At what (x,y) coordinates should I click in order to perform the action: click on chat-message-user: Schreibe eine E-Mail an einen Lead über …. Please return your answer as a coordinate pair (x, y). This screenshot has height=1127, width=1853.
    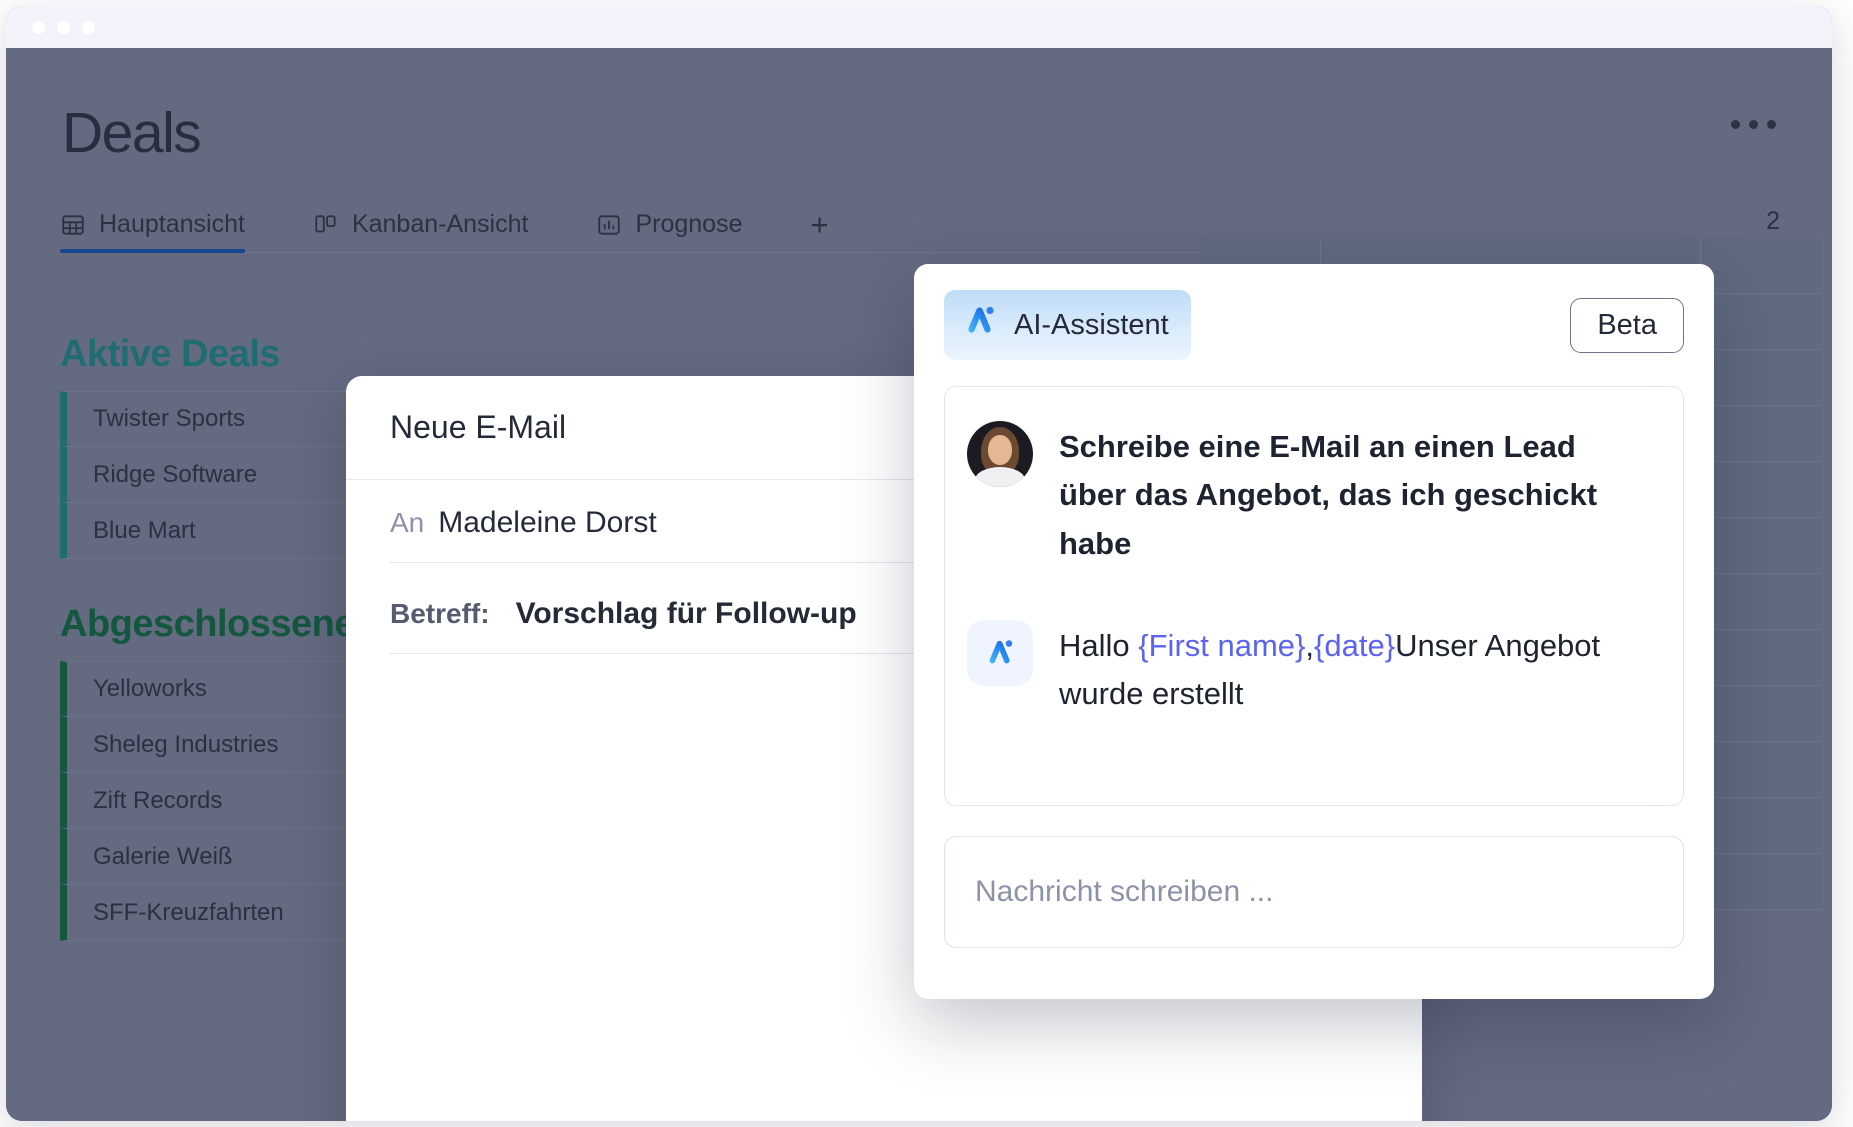
    Looking at the image, I should click on (1309, 494).